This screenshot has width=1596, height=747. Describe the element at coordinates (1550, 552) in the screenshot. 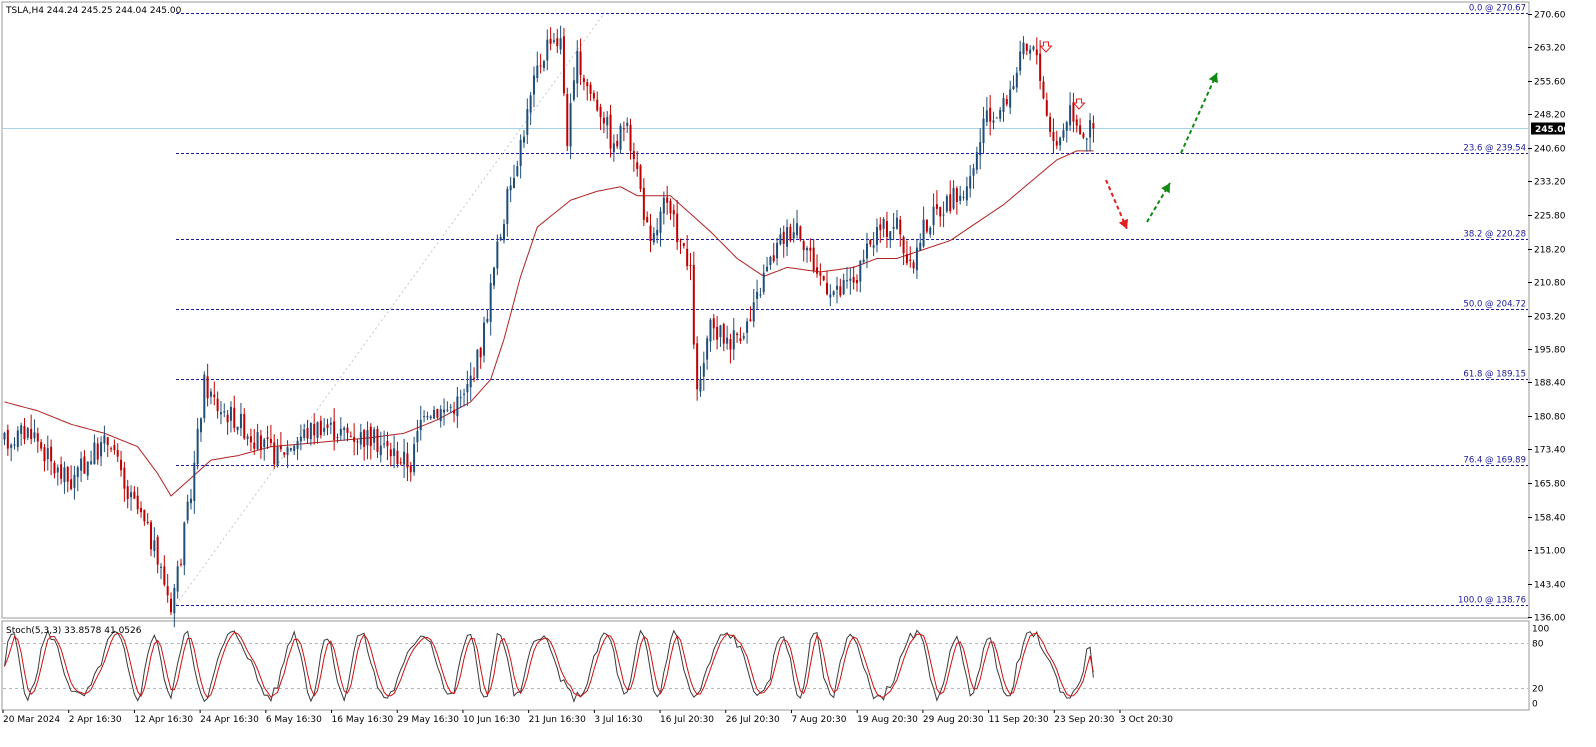

I see `price-tick-label: 151.00` at that location.